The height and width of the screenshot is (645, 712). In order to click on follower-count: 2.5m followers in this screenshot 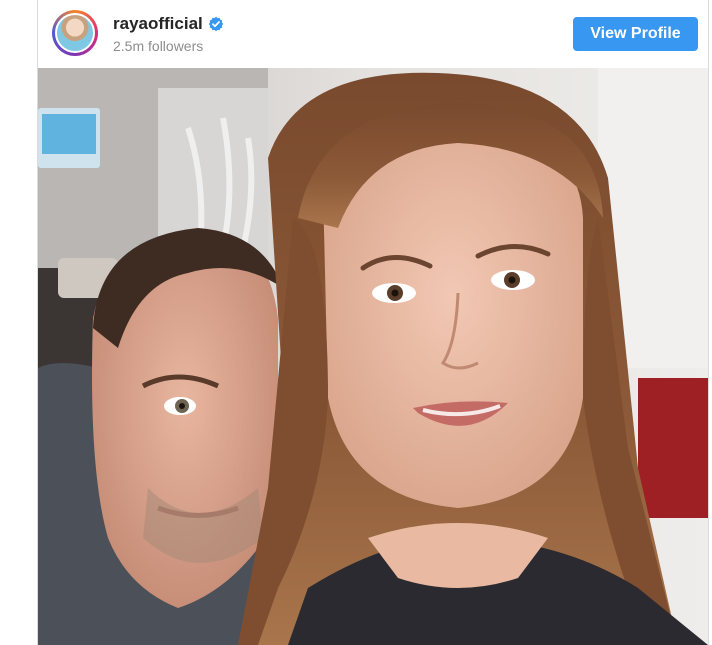, I will do `click(158, 46)`.